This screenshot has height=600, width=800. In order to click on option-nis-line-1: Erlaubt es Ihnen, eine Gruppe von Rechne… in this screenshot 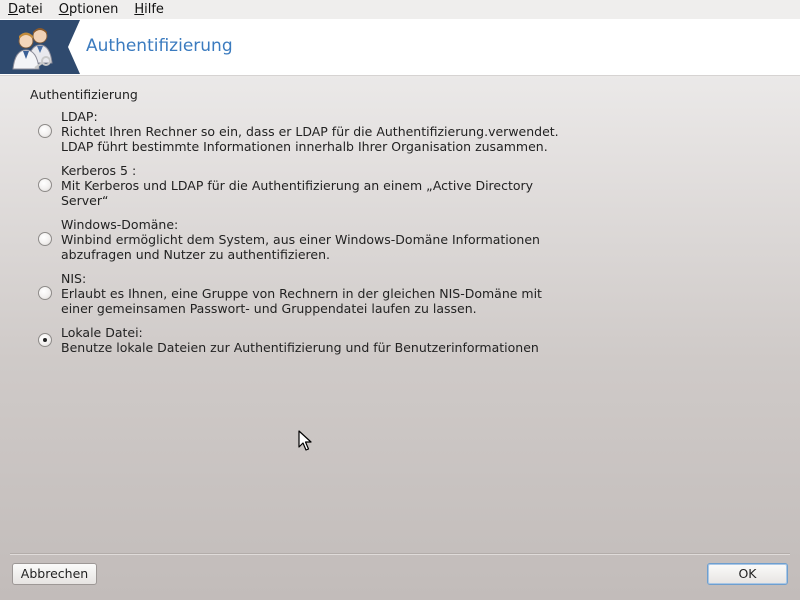, I will do `click(301, 293)`.